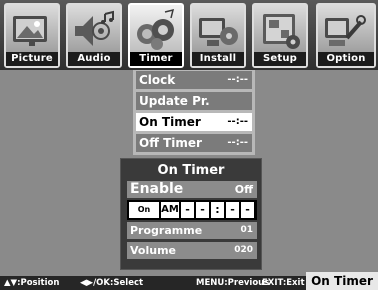  I want to click on on-time-row: On Time AM - - : - -, so click(192, 215).